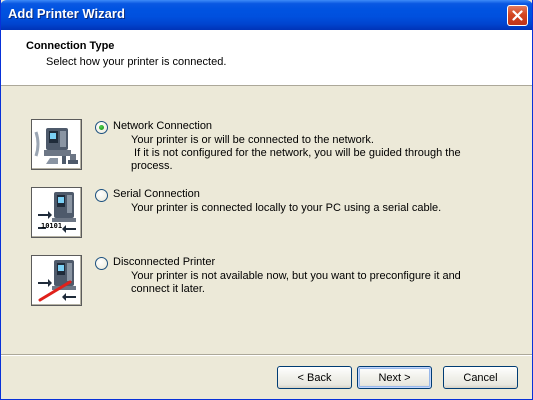 The height and width of the screenshot is (400, 533). What do you see at coordinates (164, 262) in the screenshot?
I see `disconnected-printer-label: Disconnected Printer` at bounding box center [164, 262].